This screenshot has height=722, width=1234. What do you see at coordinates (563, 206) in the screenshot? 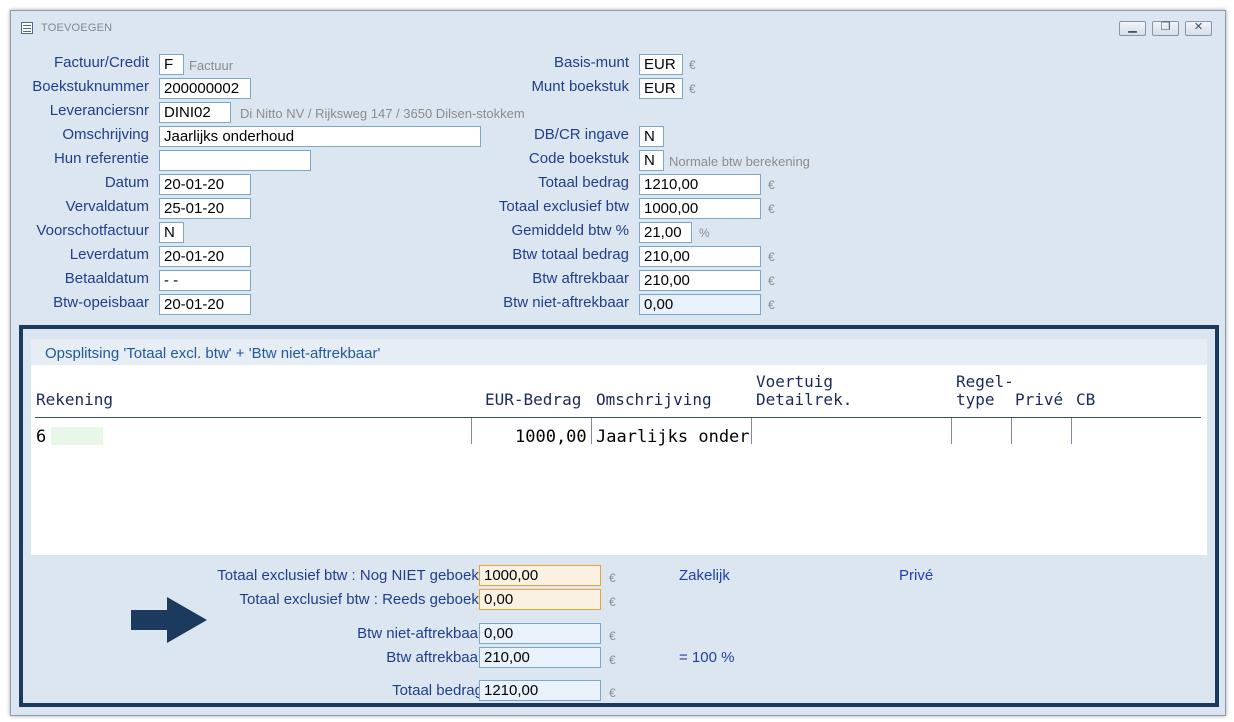
I see `totaal-excl-btw-label: Totaal exclusief btw` at bounding box center [563, 206].